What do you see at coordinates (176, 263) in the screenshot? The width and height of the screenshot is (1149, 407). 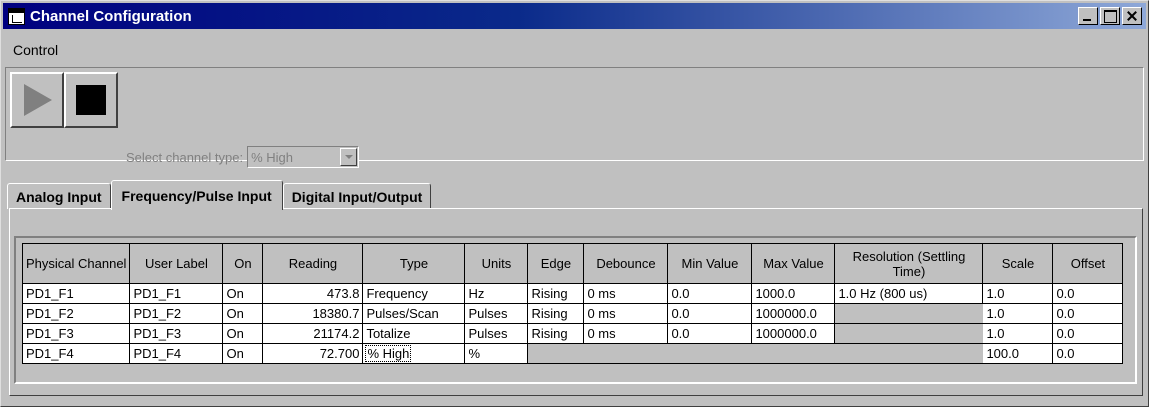 I see `col-user-label: User Label` at bounding box center [176, 263].